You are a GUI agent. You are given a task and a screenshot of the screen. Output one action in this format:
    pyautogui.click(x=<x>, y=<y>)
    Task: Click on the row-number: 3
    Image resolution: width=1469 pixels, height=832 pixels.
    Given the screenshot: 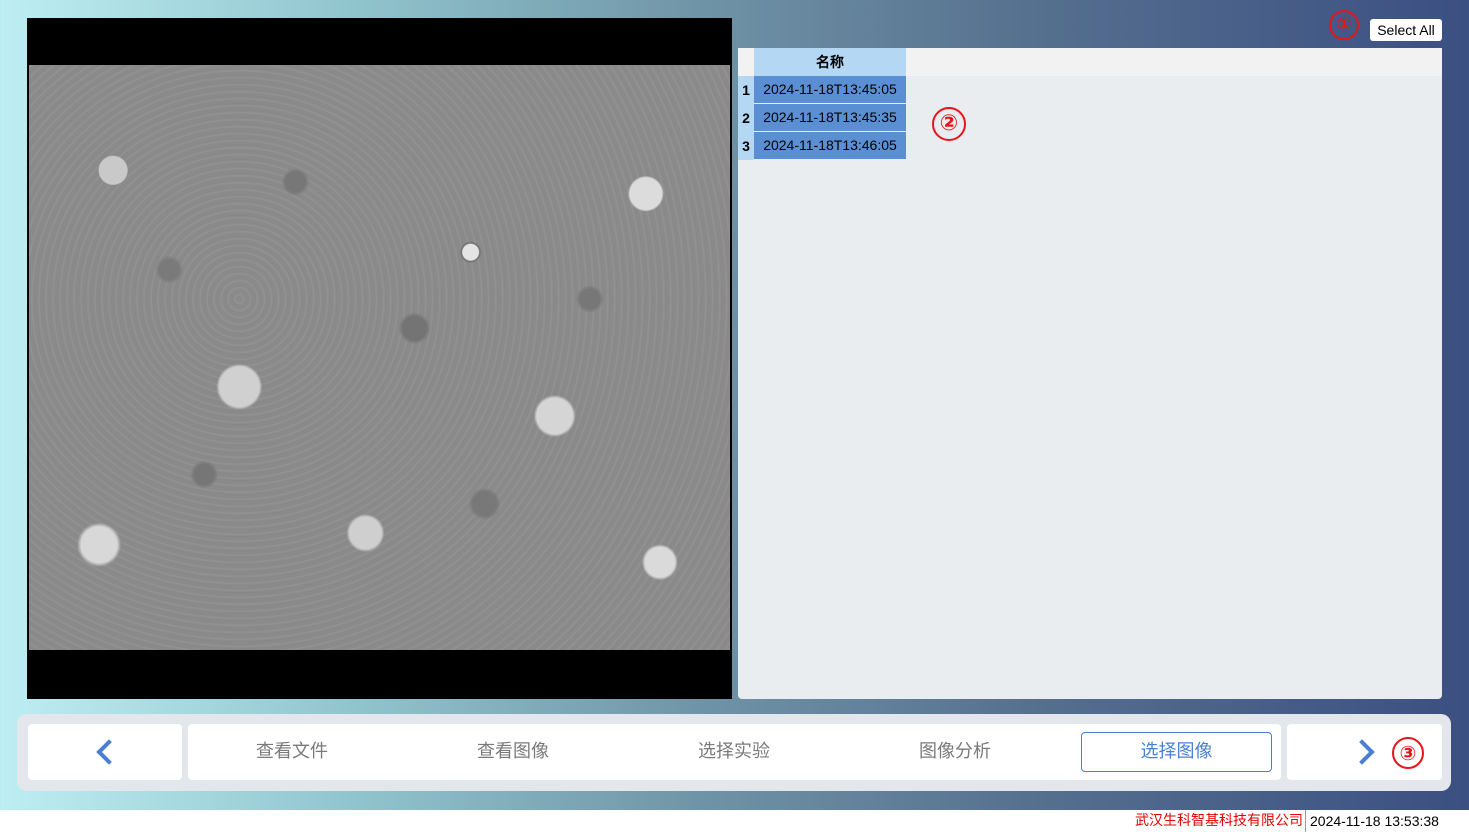 What is the action you would take?
    pyautogui.click(x=746, y=146)
    